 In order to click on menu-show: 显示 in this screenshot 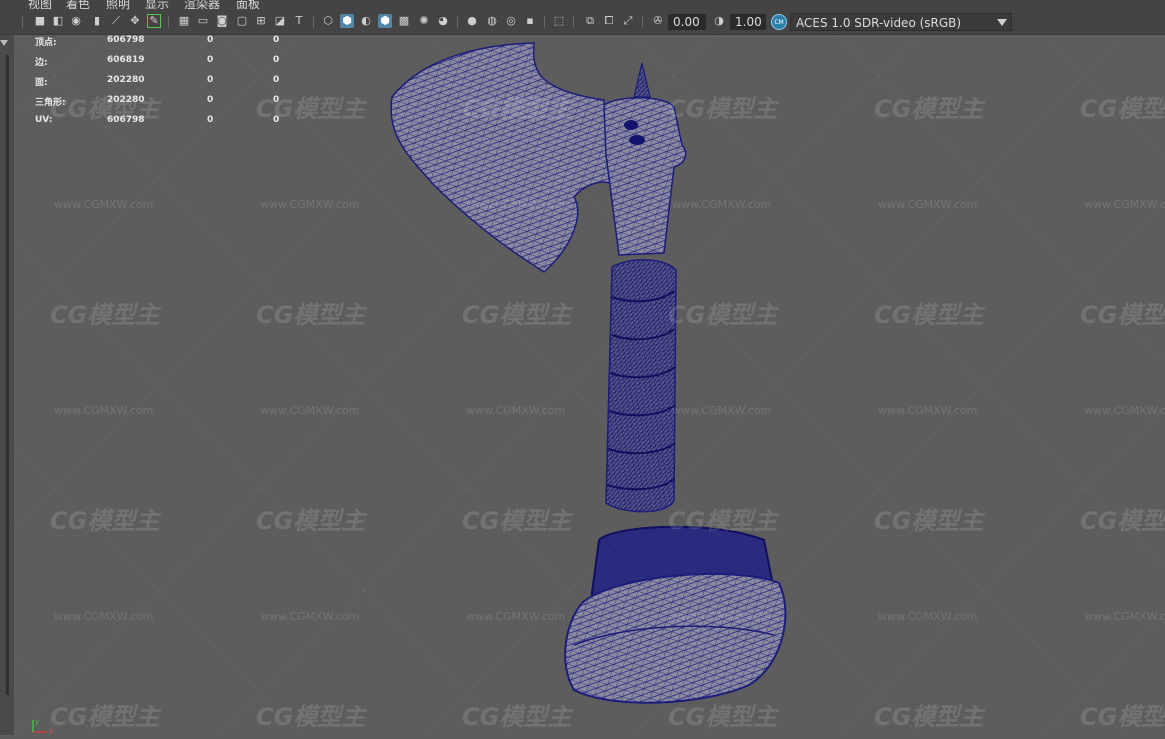, I will do `click(157, 5)`.